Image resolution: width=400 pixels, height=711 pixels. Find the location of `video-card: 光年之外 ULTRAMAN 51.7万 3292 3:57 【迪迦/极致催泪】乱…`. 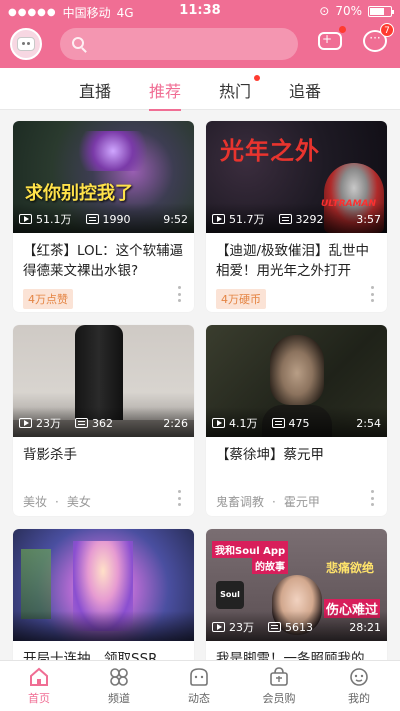

video-card: 光年之外 ULTRAMAN 51.7万 3292 3:57 【迪迦/极致催泪】乱… is located at coordinates (296, 216).